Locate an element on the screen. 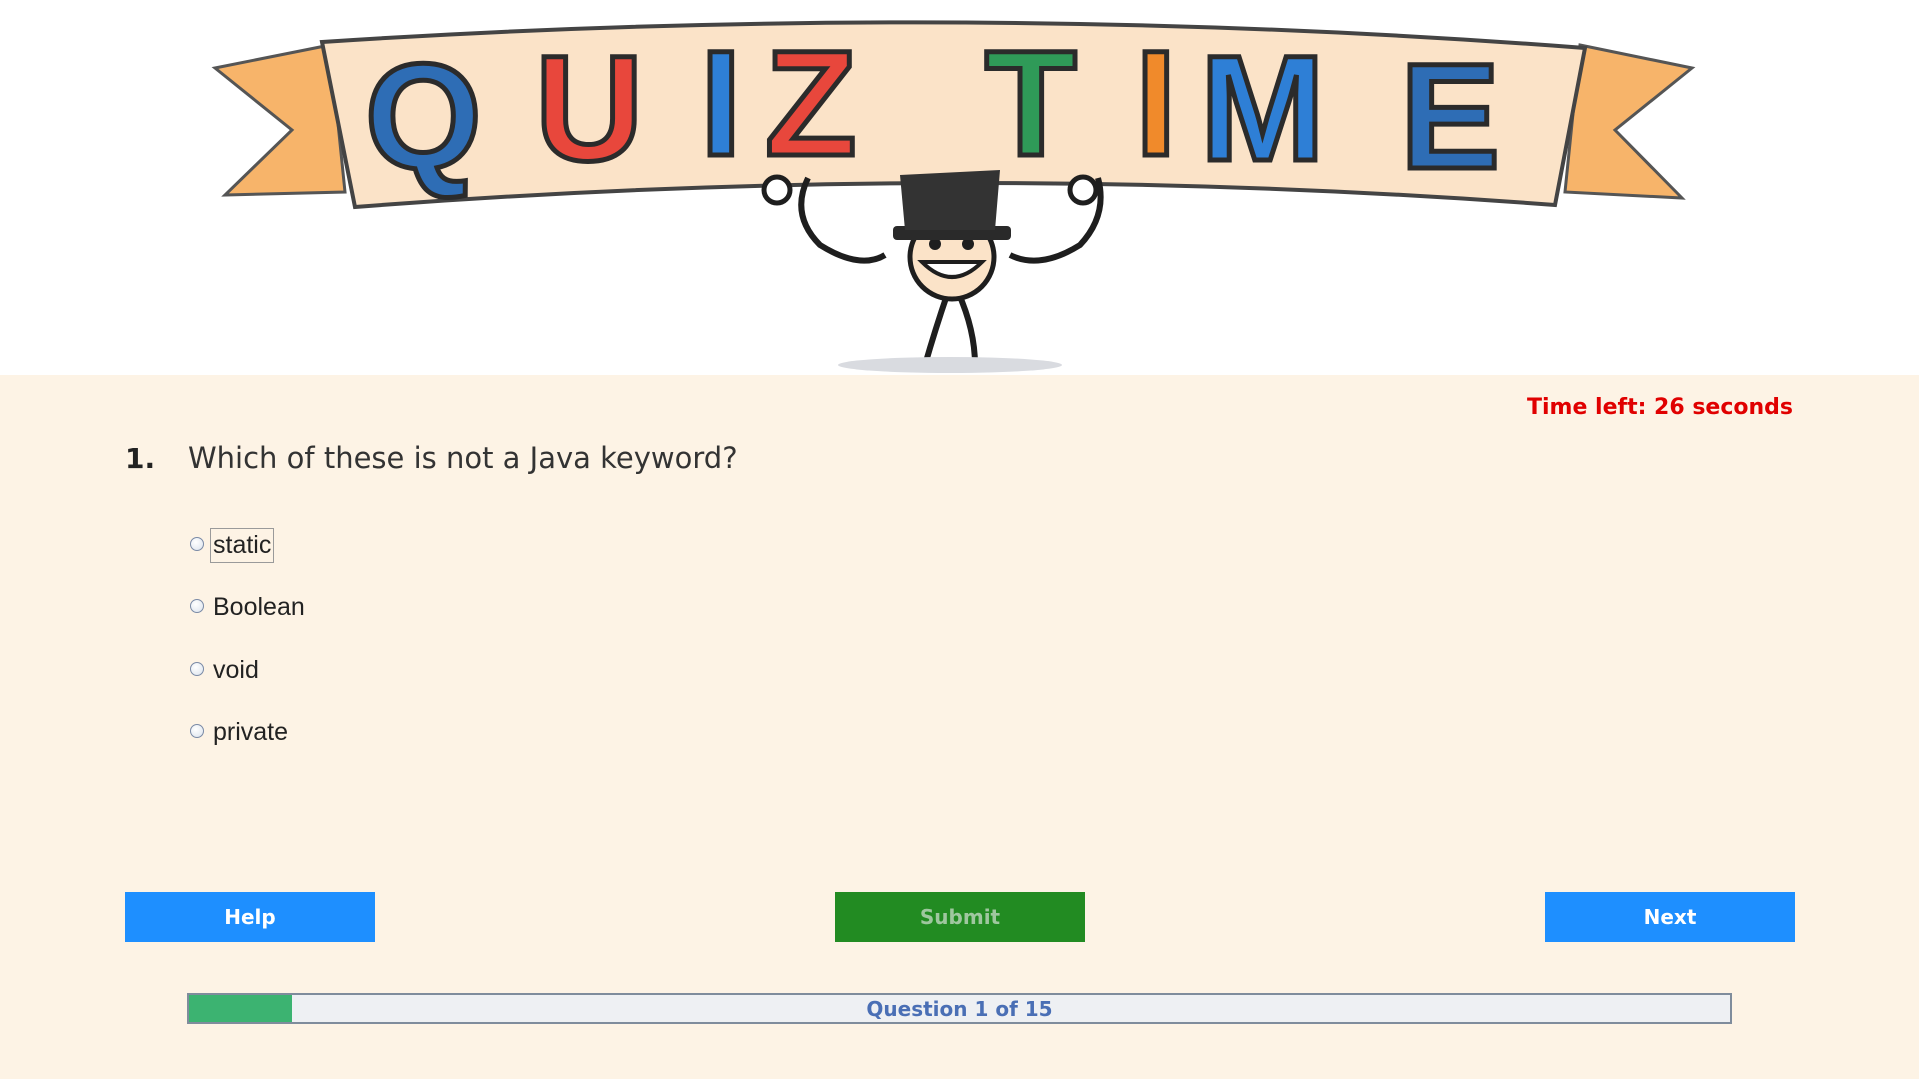 The height and width of the screenshot is (1079, 1919). logo-letter-t: T is located at coordinates (1031, 103).